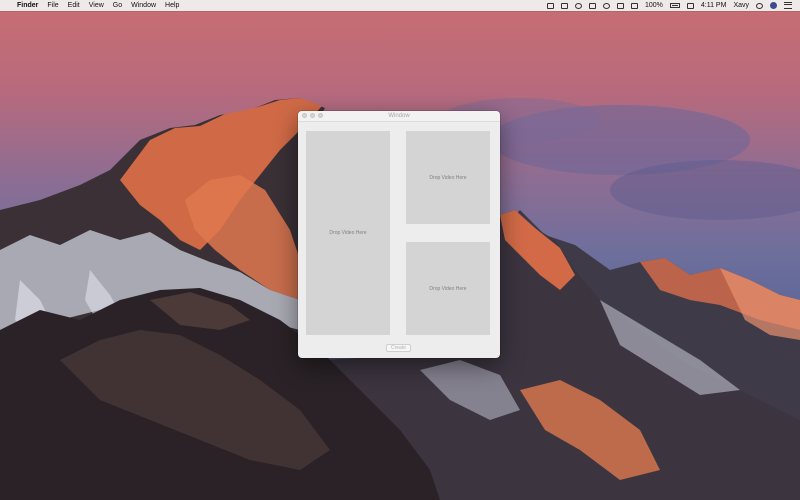  What do you see at coordinates (143, 5) in the screenshot?
I see `menu-window: Window` at bounding box center [143, 5].